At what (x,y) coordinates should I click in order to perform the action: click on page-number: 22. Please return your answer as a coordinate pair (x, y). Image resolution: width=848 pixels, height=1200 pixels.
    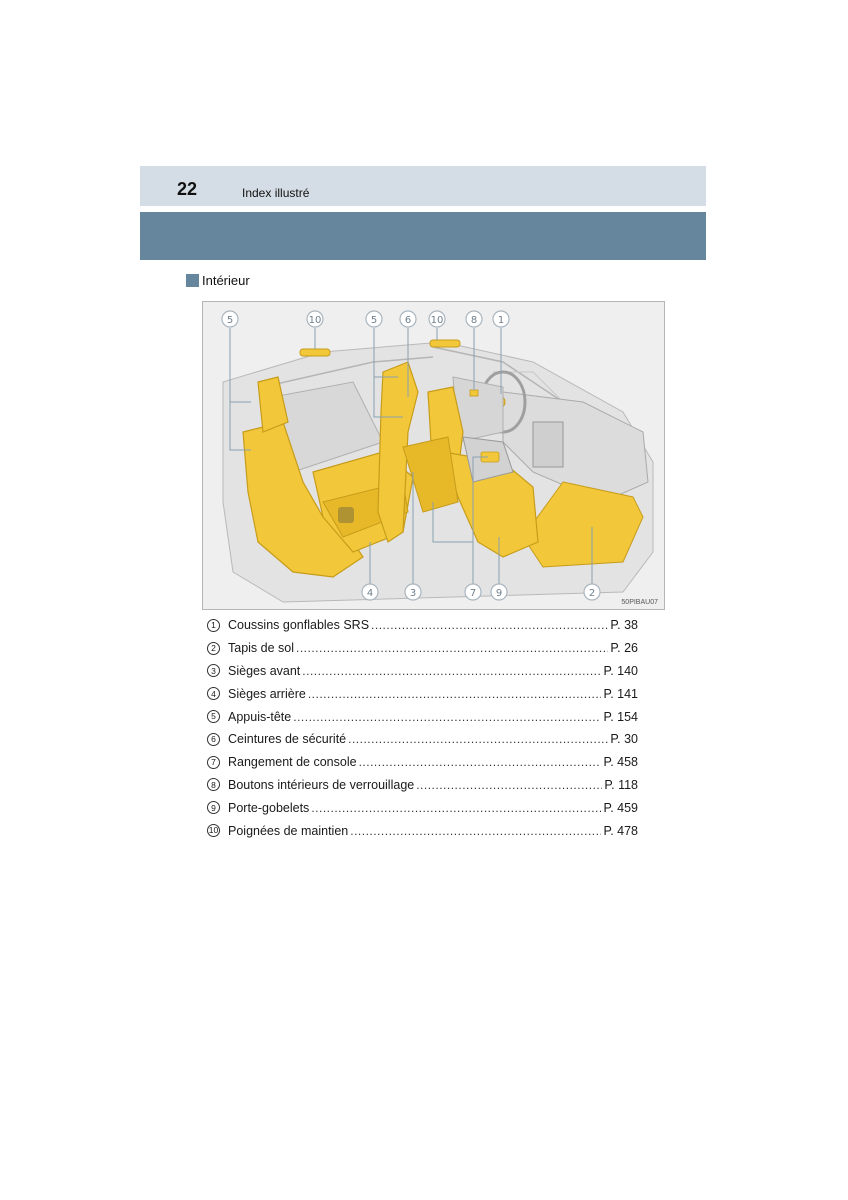
    Looking at the image, I should click on (187, 189).